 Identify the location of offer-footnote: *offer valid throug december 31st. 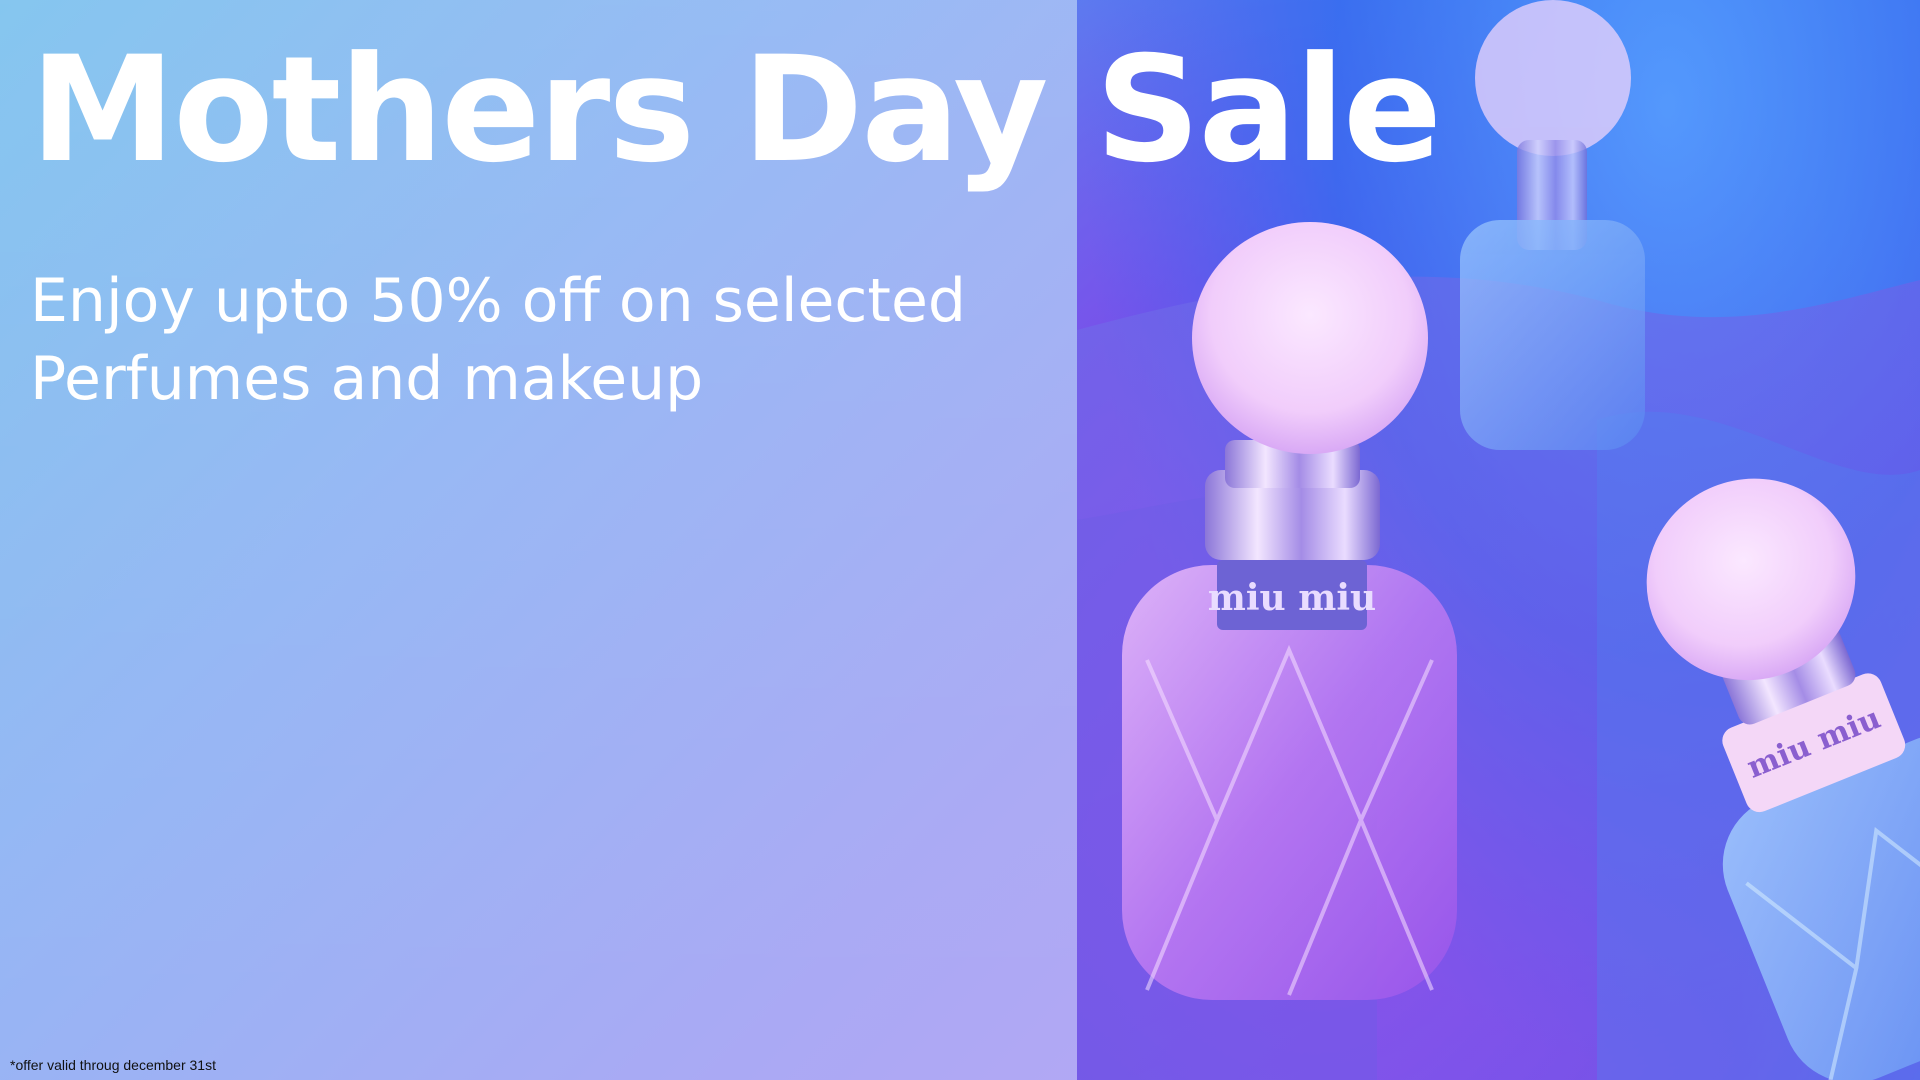
(113, 1065).